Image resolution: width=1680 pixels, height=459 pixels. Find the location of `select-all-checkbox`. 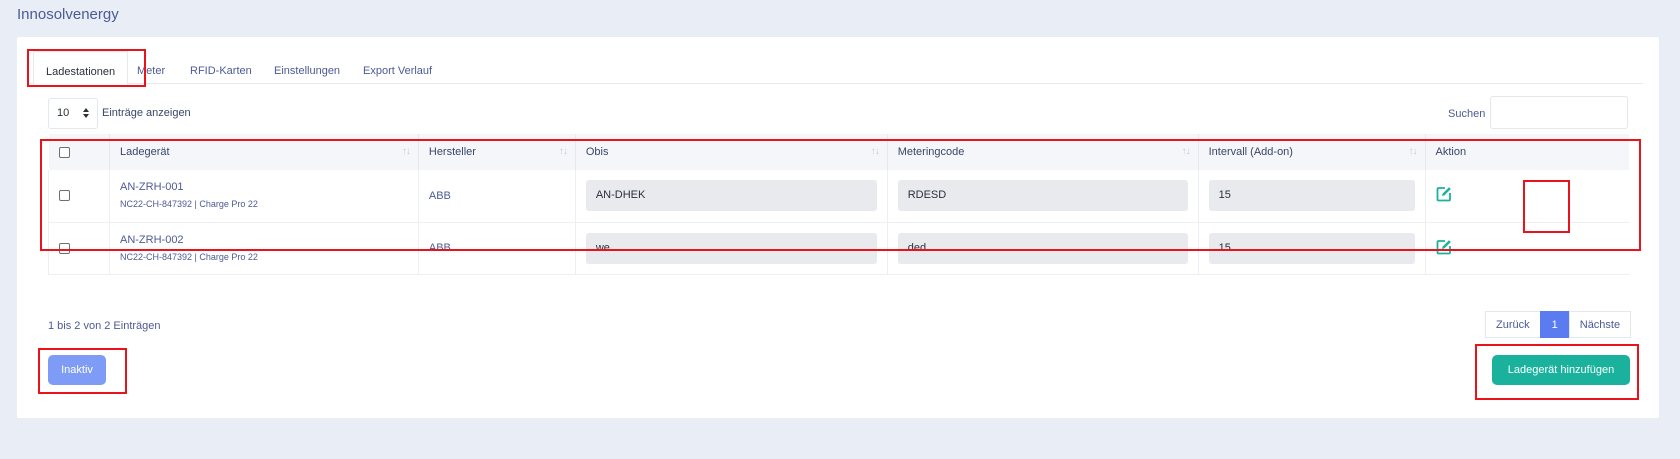

select-all-checkbox is located at coordinates (64, 152).